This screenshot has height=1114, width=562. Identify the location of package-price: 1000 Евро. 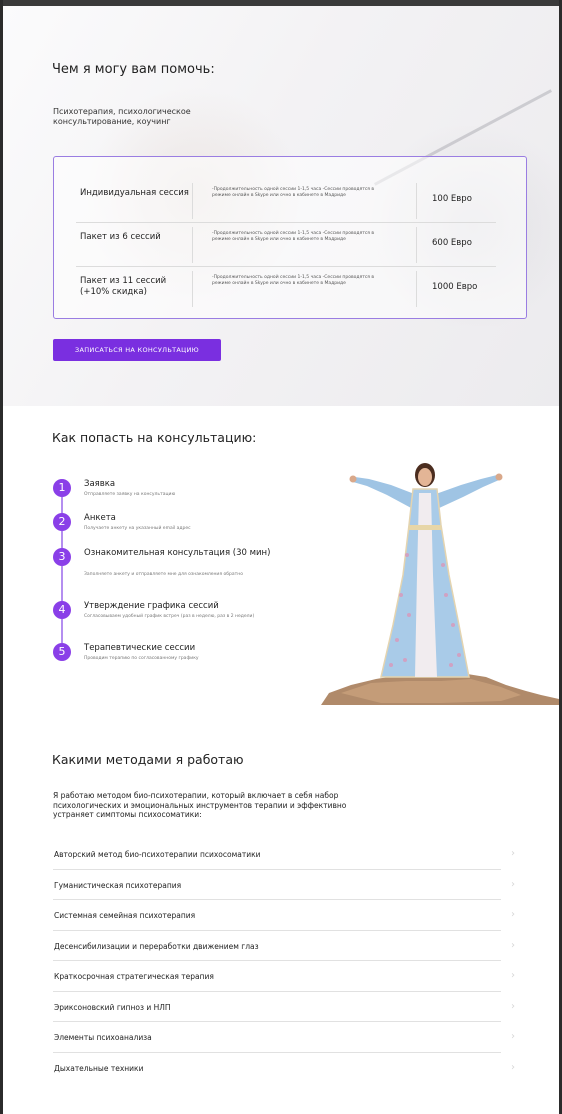
(455, 287).